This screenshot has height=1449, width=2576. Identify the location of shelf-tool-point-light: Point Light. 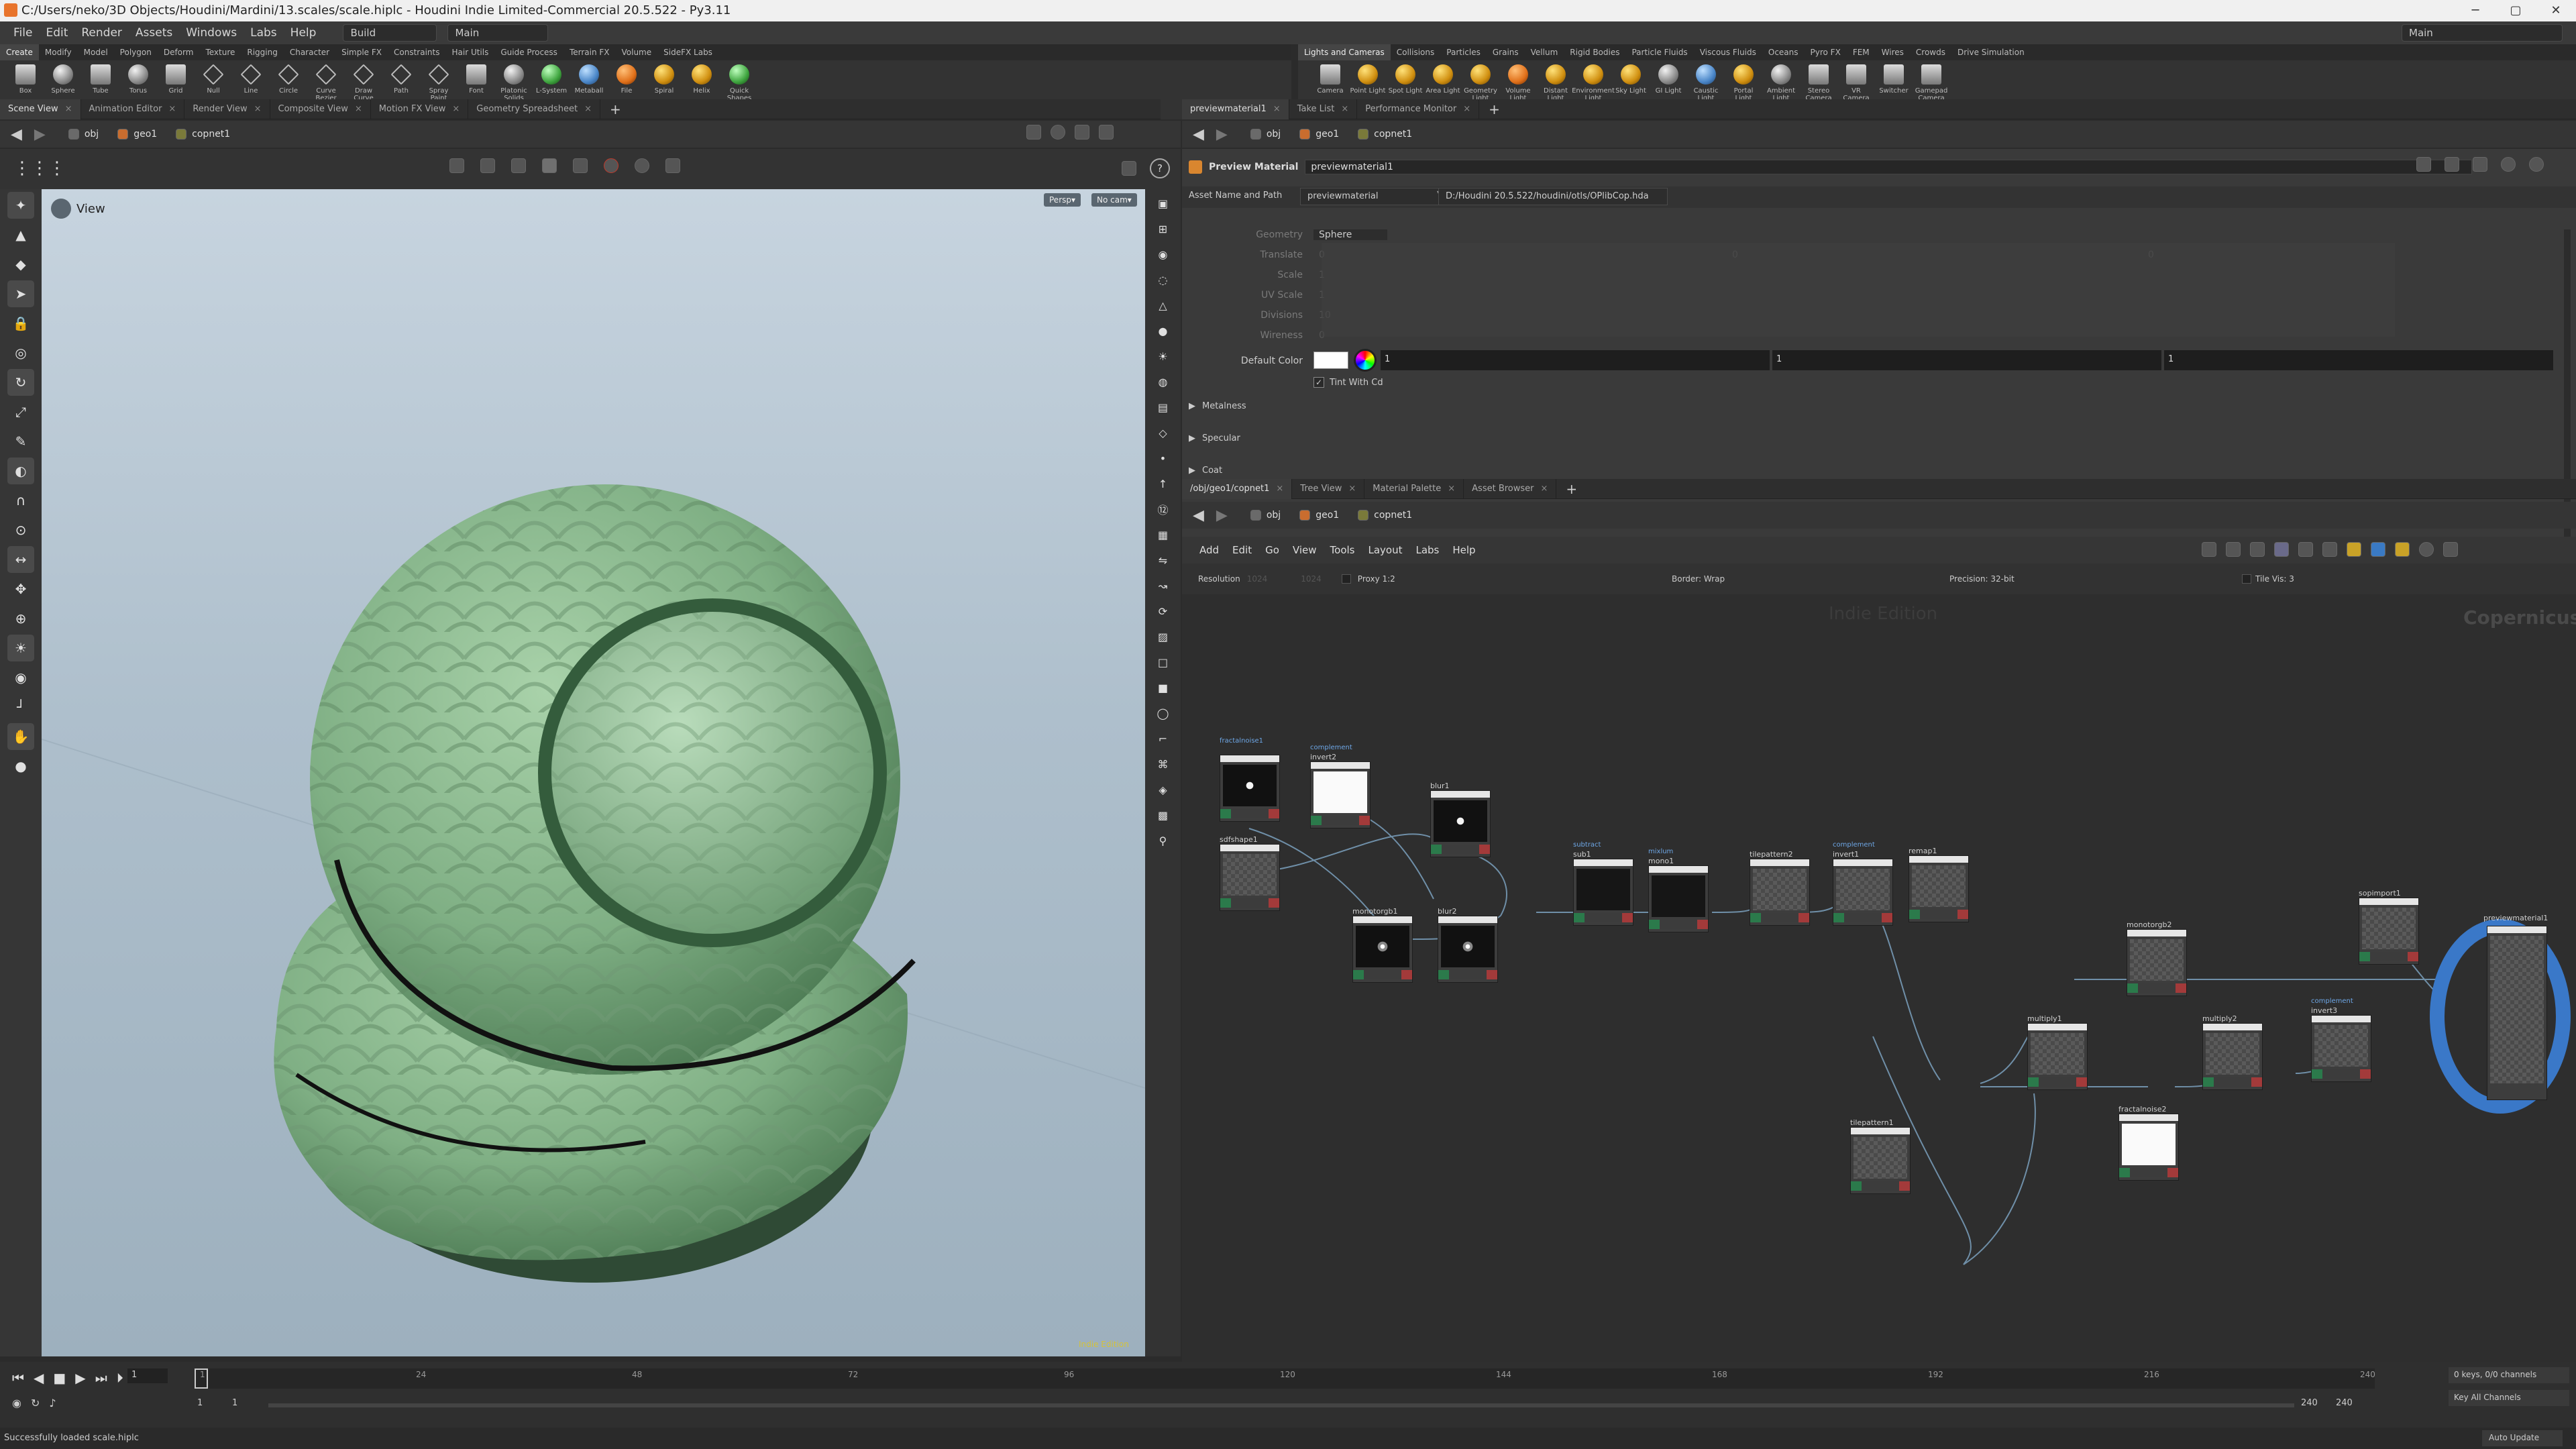
(1368, 79).